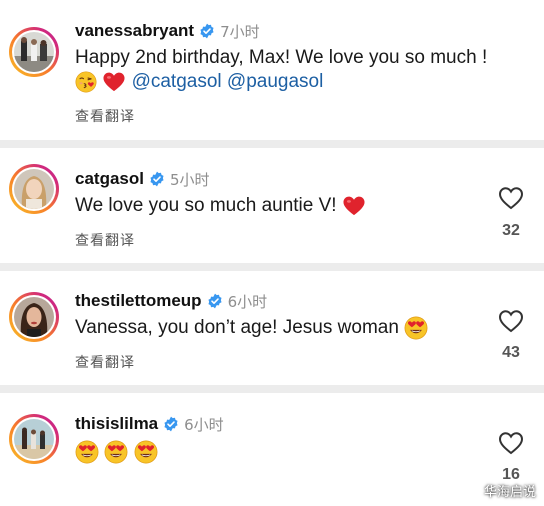 The height and width of the screenshot is (506, 544). What do you see at coordinates (240, 31) in the screenshot?
I see `timestamp: 7小时` at bounding box center [240, 31].